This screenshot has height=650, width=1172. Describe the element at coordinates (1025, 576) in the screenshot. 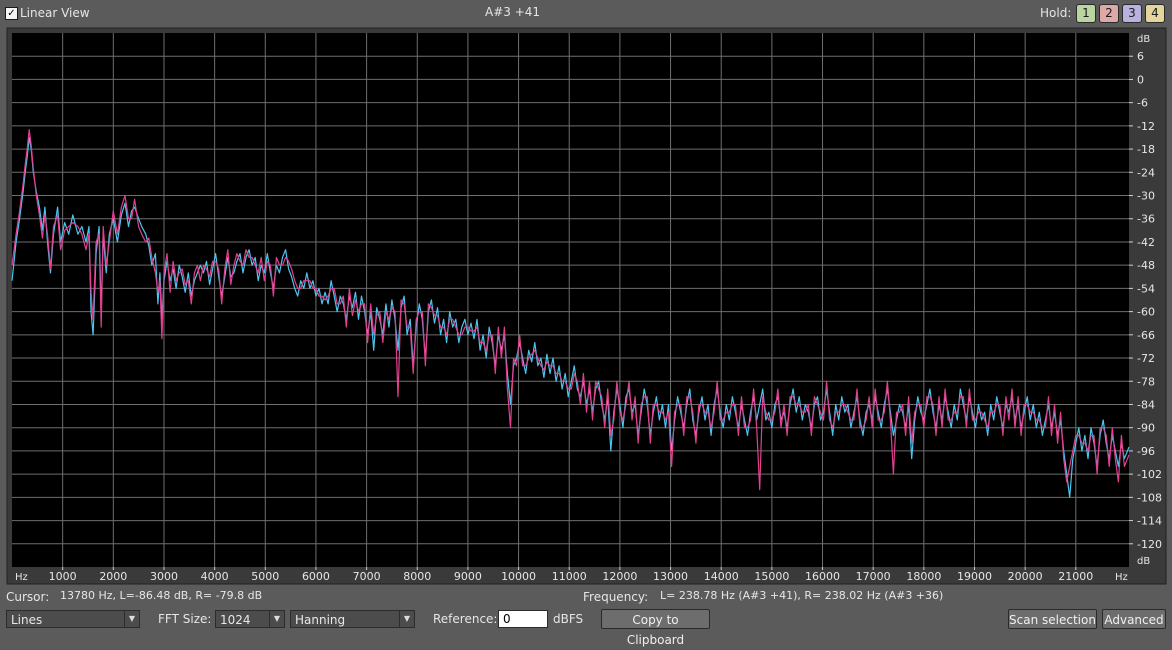

I see `x-tick-label: 20000` at that location.